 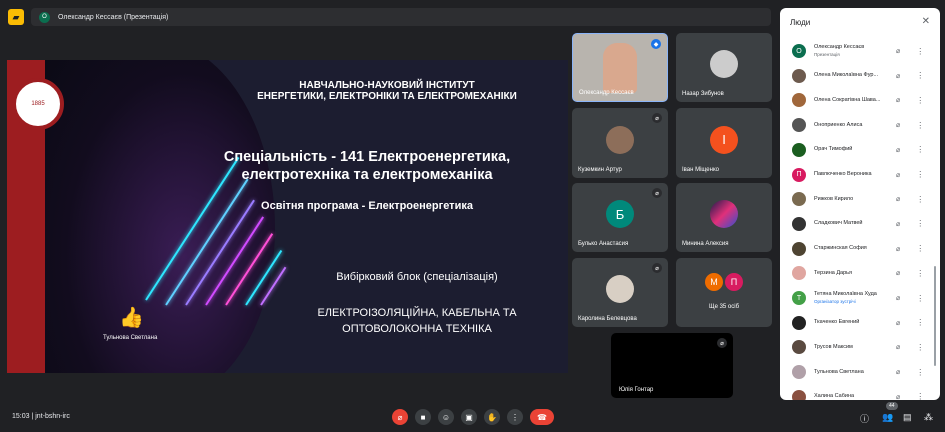 I want to click on participant-name: Старжинская София, so click(x=840, y=248).